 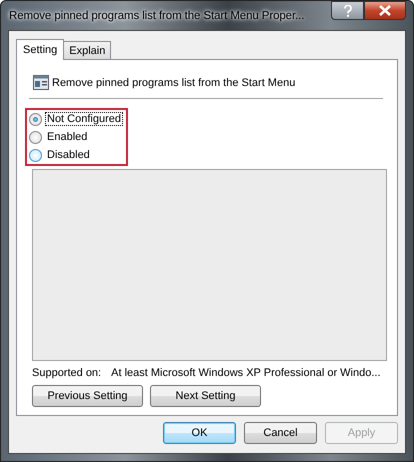 I want to click on close-button, so click(x=385, y=10).